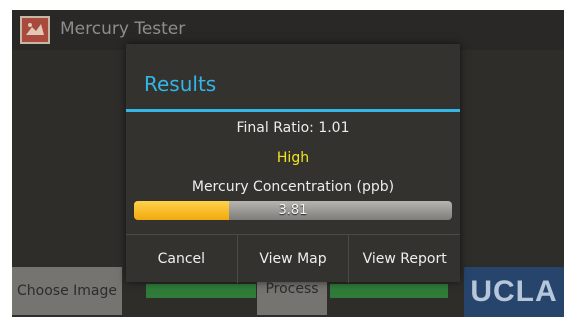  I want to click on ucla-logo: UCLA, so click(514, 292).